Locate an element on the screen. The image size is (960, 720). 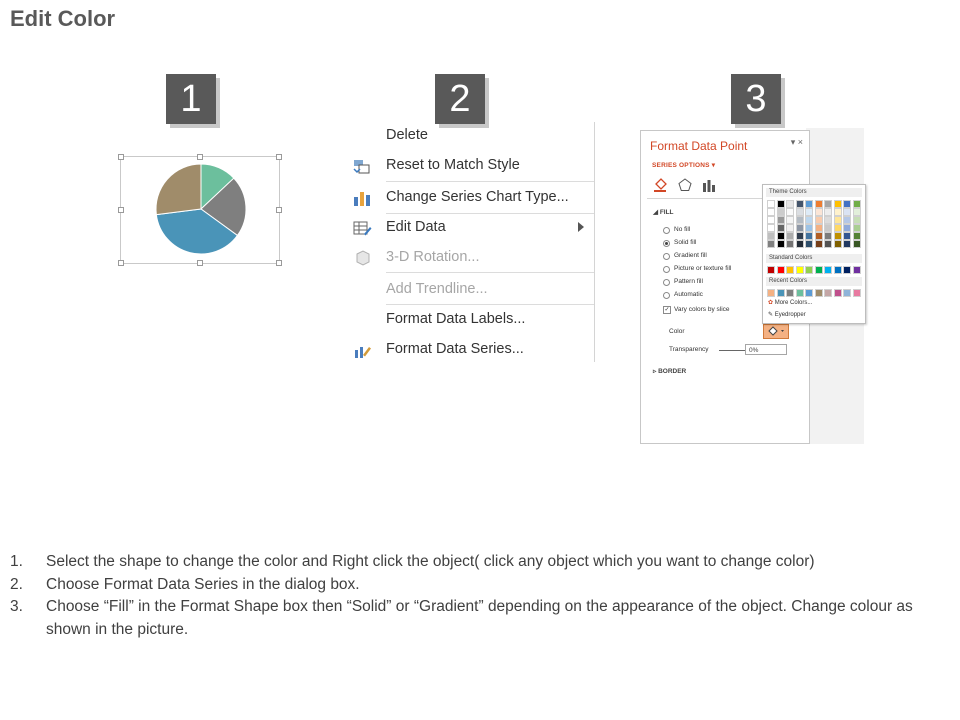
selected-chart-area is located at coordinates (200, 210).